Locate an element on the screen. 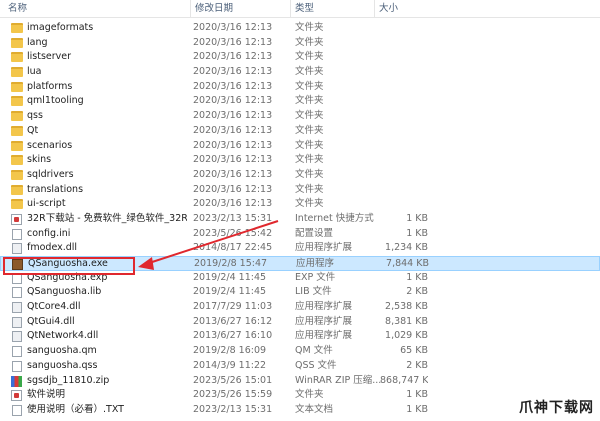 The width and height of the screenshot is (600, 421). file-size: 868,747 KB is located at coordinates (404, 380).